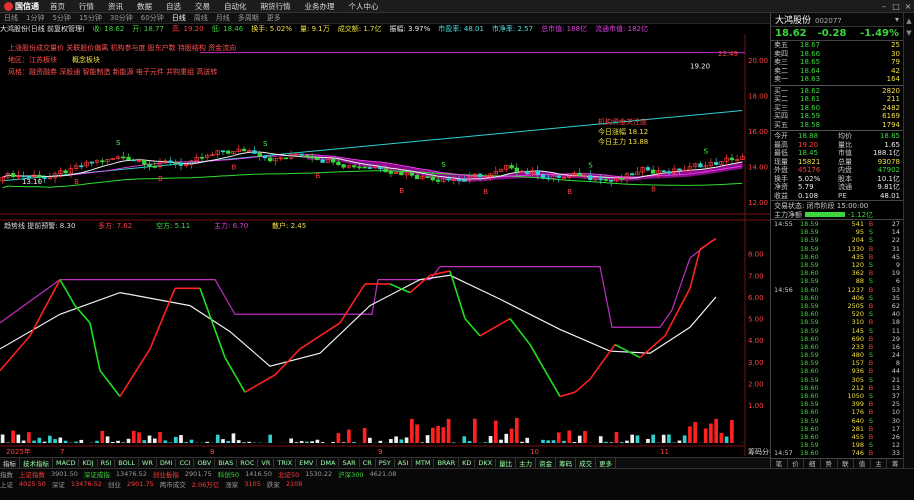 The image size is (914, 500). What do you see at coordinates (837, 79) in the screenshot?
I see `ask-row: 卖一 18.63 164` at bounding box center [837, 79].